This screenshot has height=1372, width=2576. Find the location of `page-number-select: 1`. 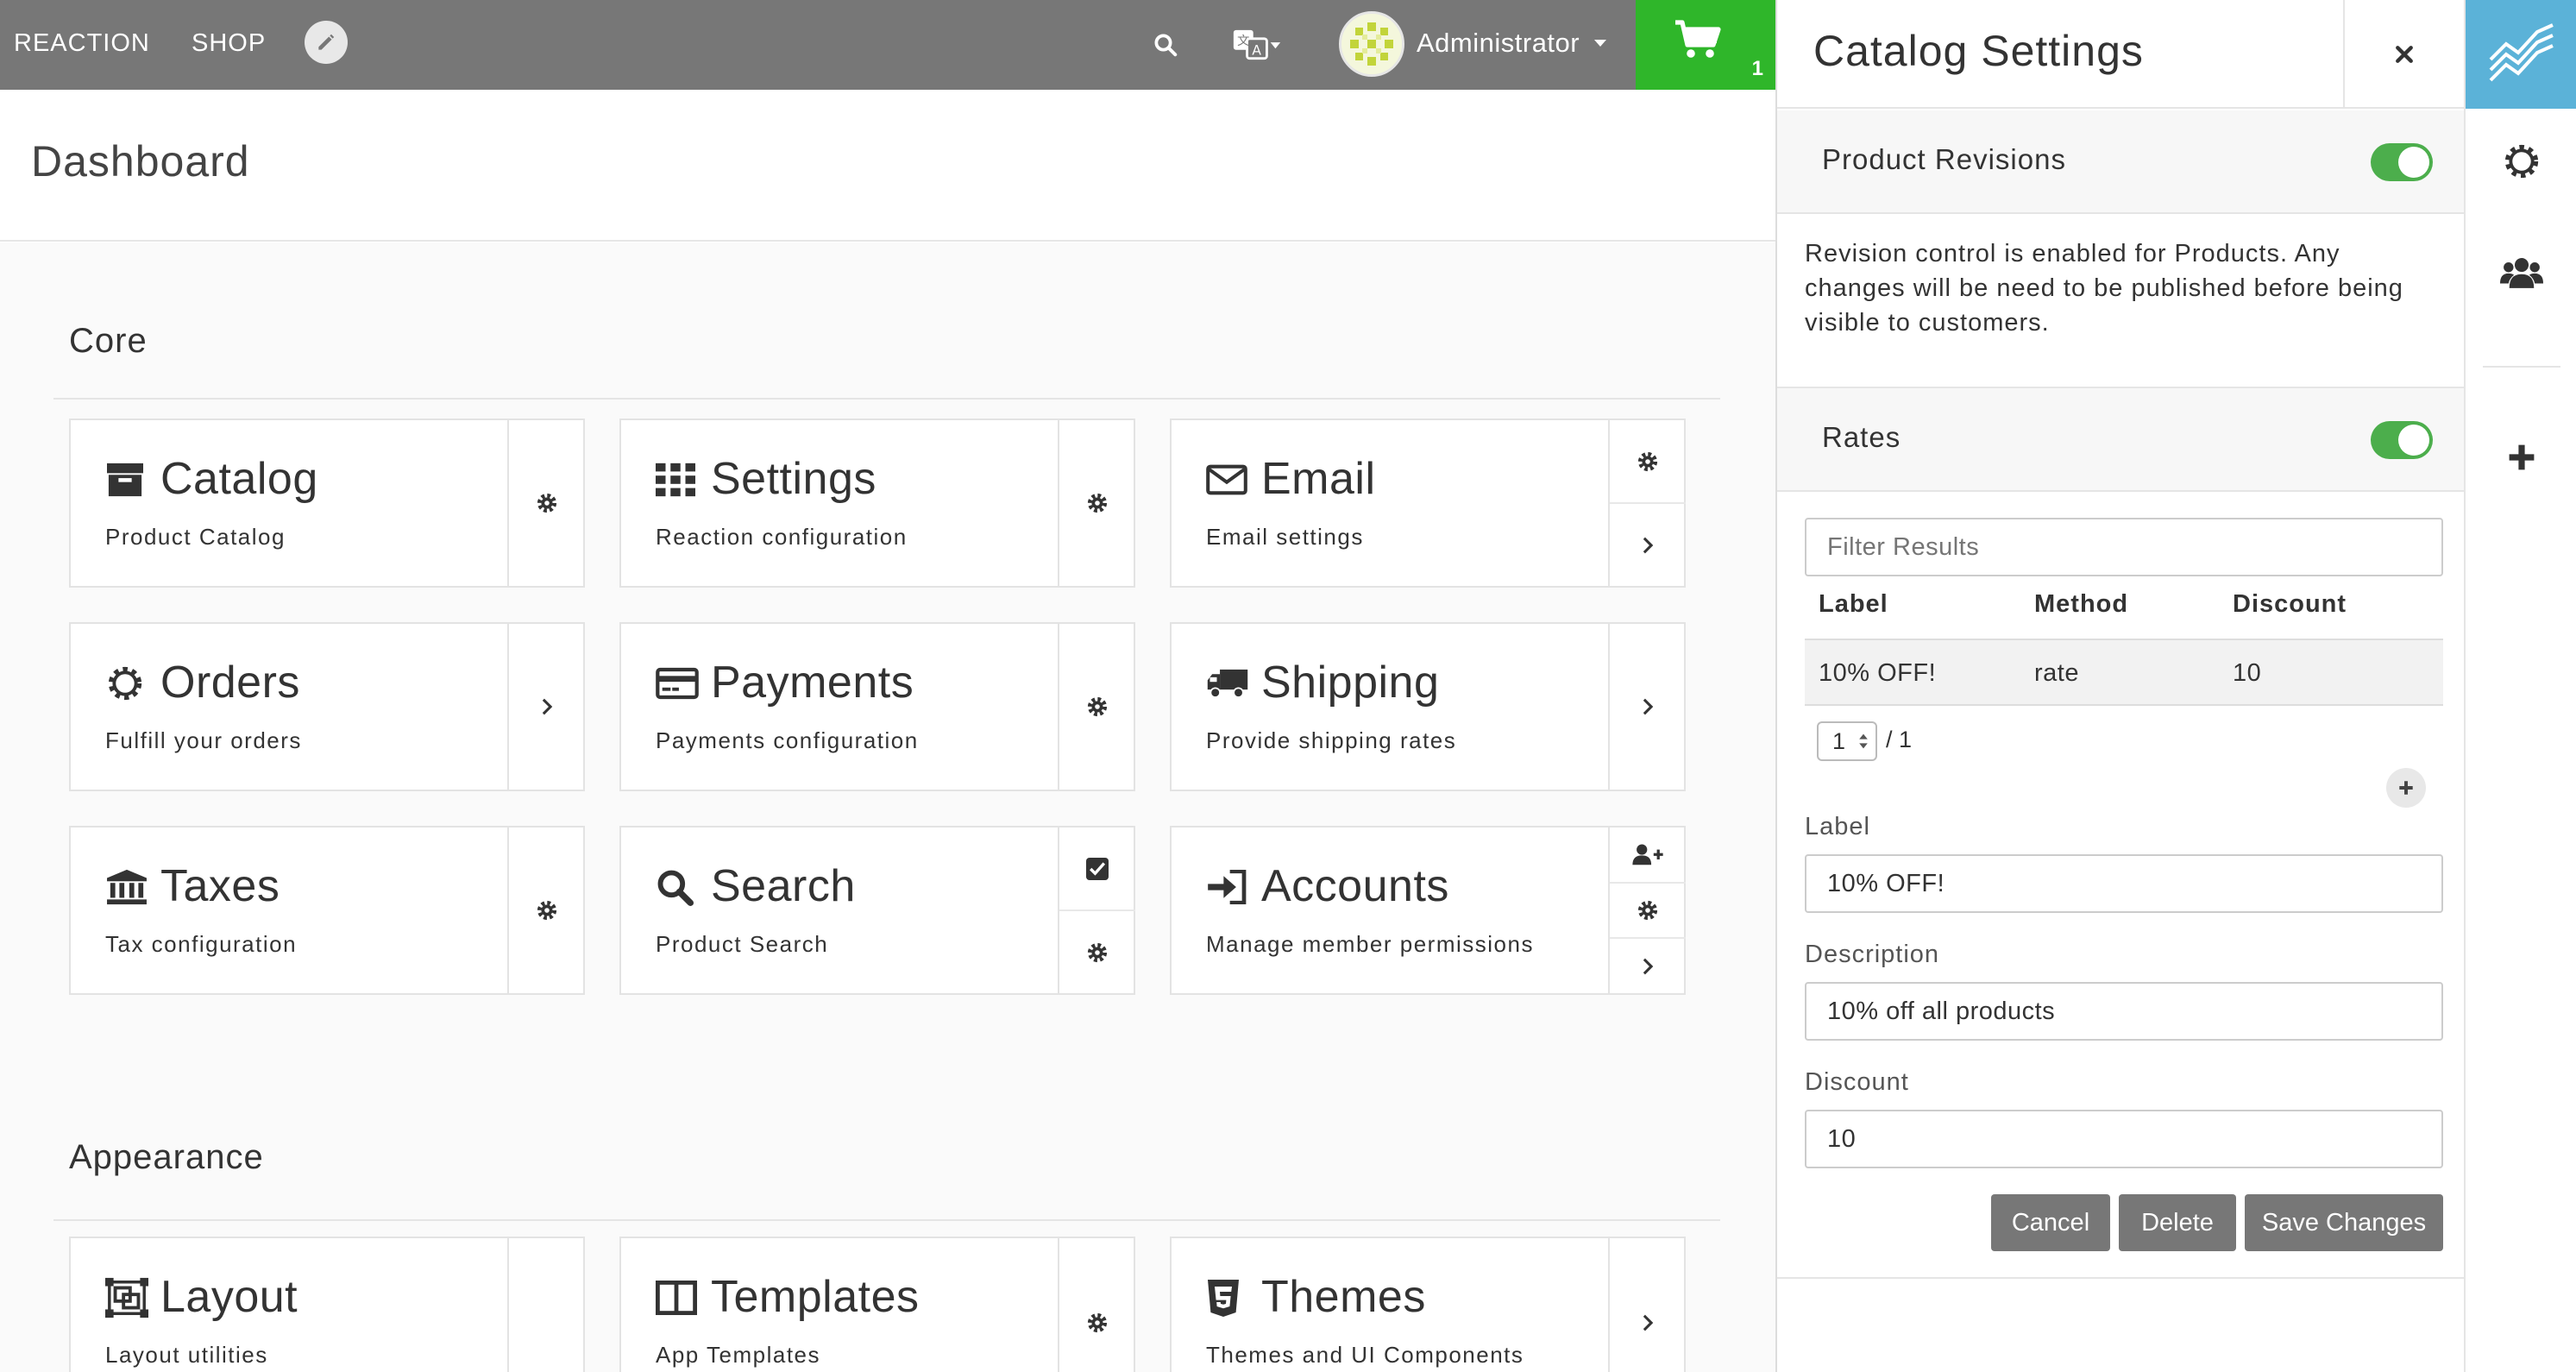

page-number-select: 1 is located at coordinates (1847, 741).